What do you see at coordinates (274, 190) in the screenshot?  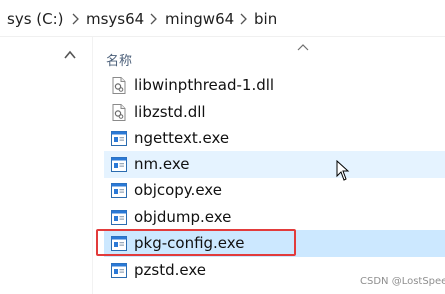 I see `file-row: objcopy.exe` at bounding box center [274, 190].